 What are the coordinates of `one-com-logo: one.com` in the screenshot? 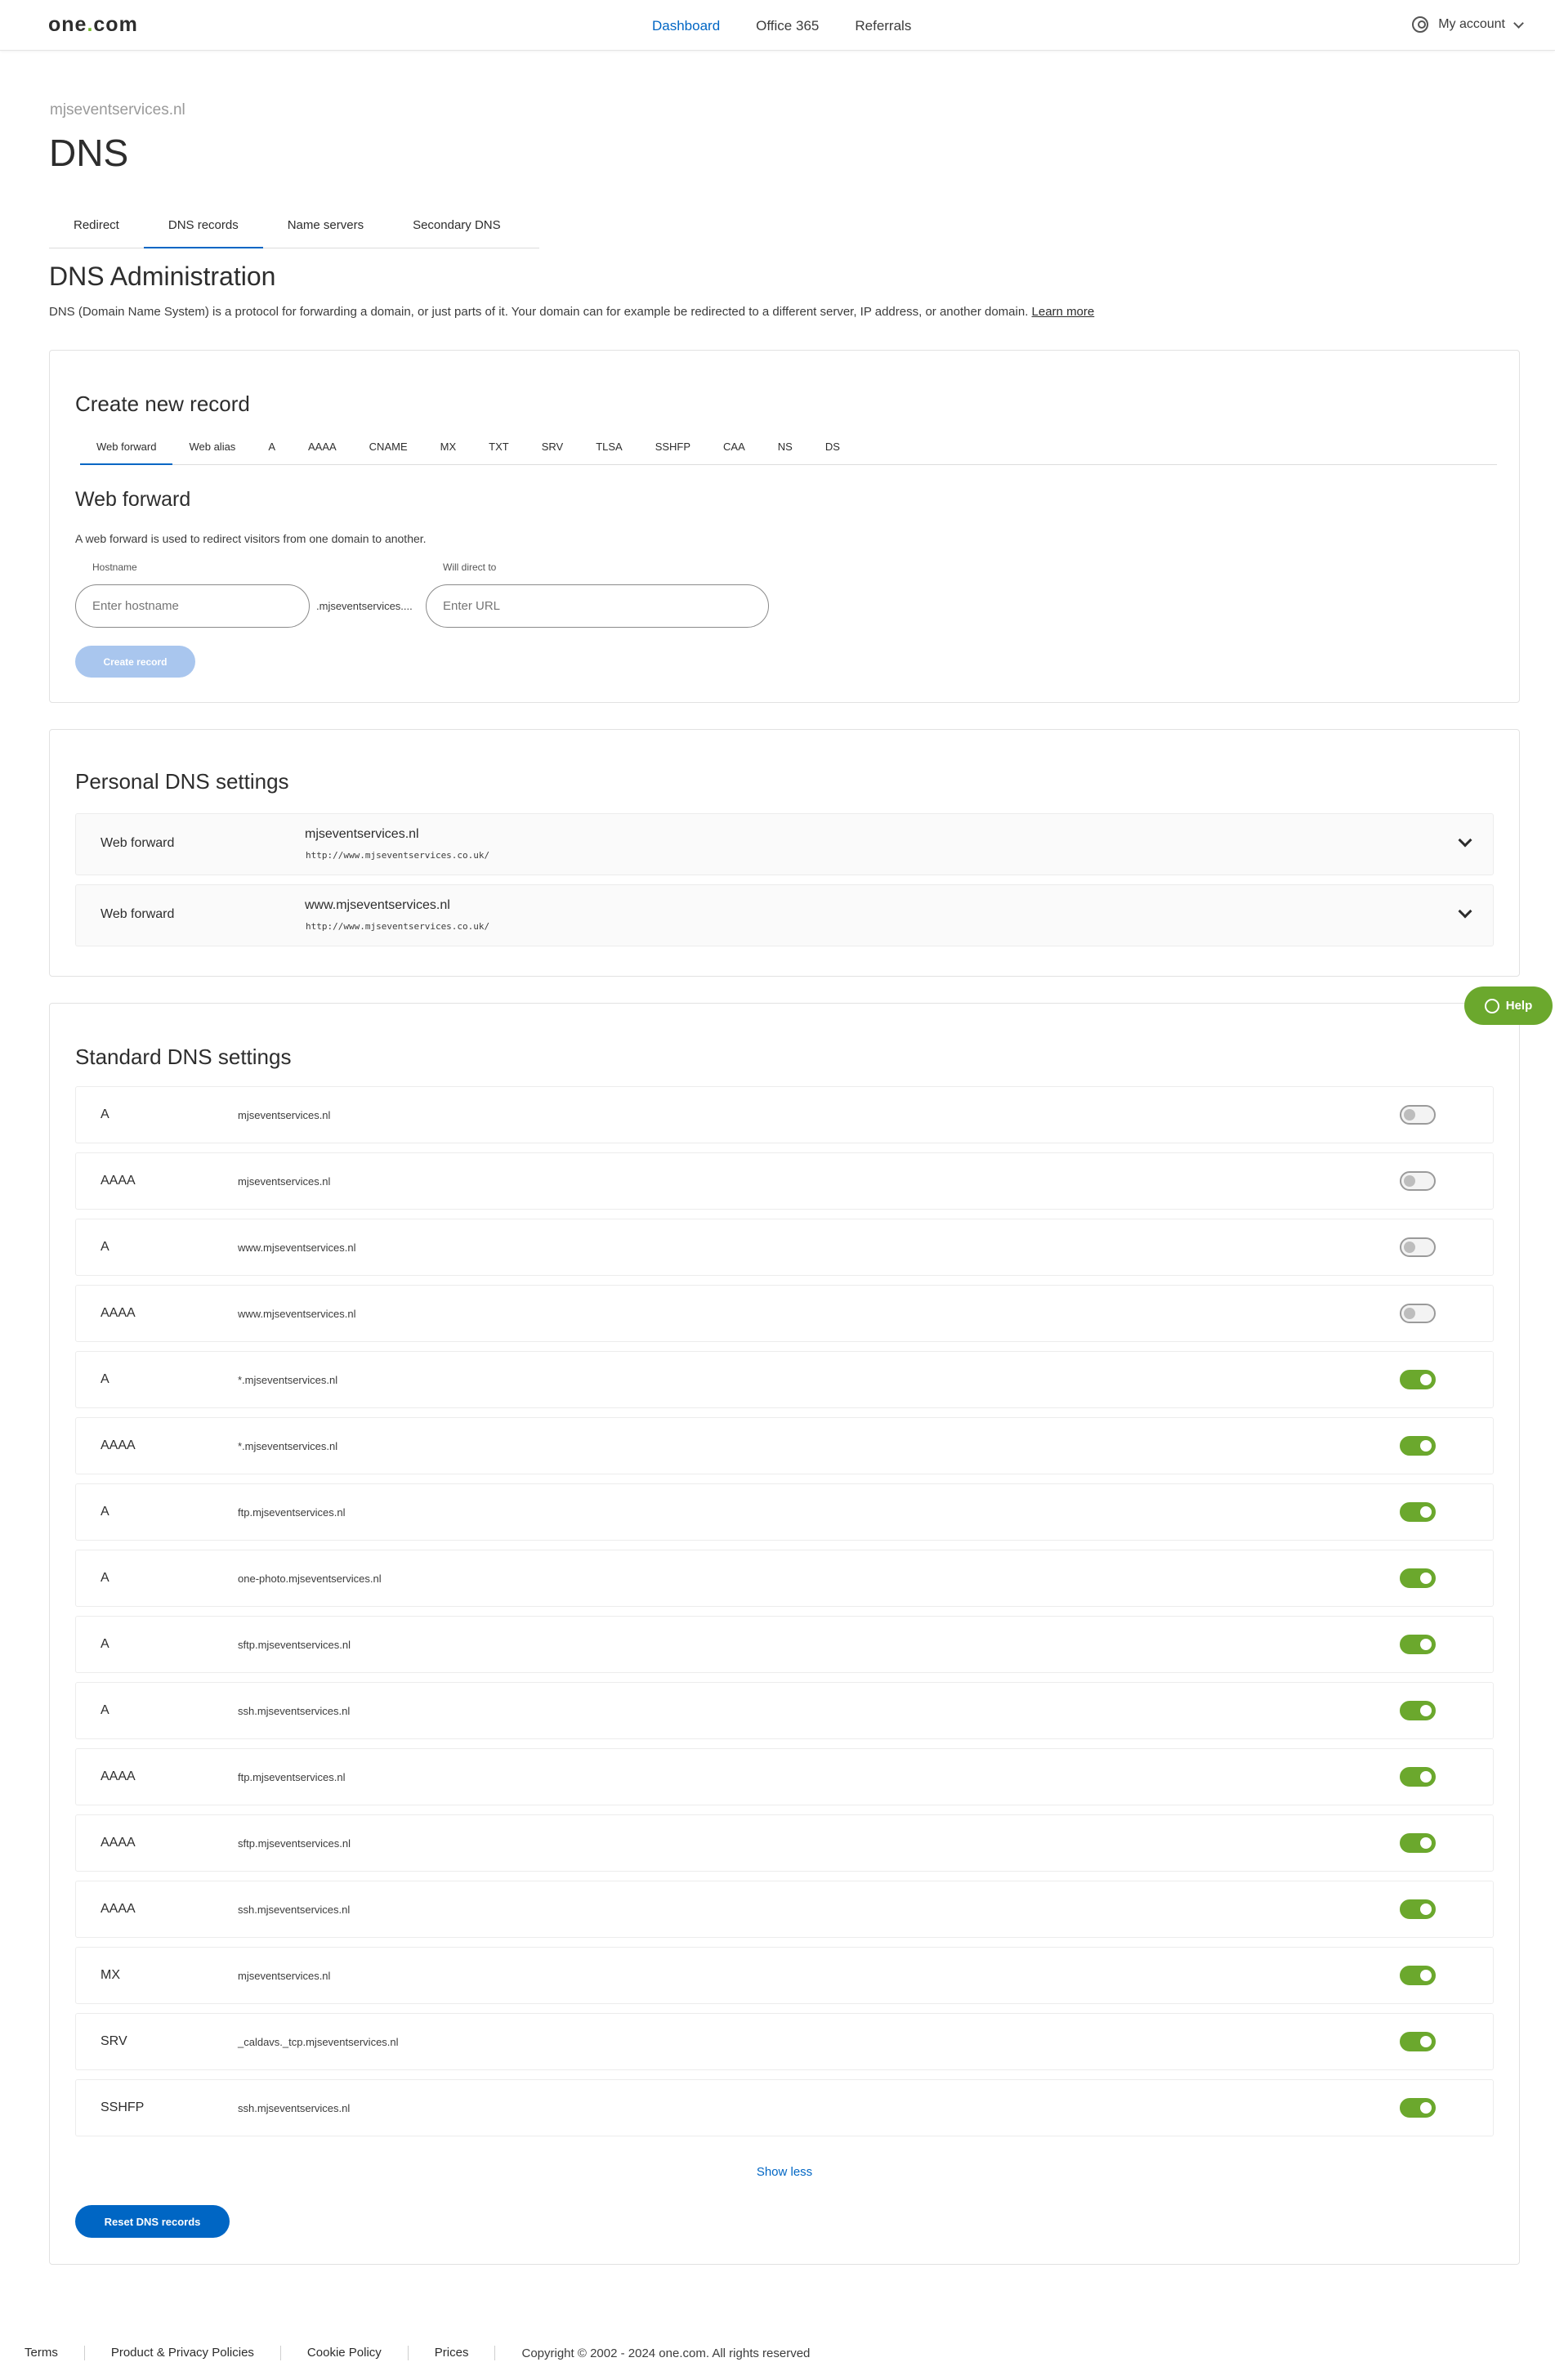 It's located at (93, 25).